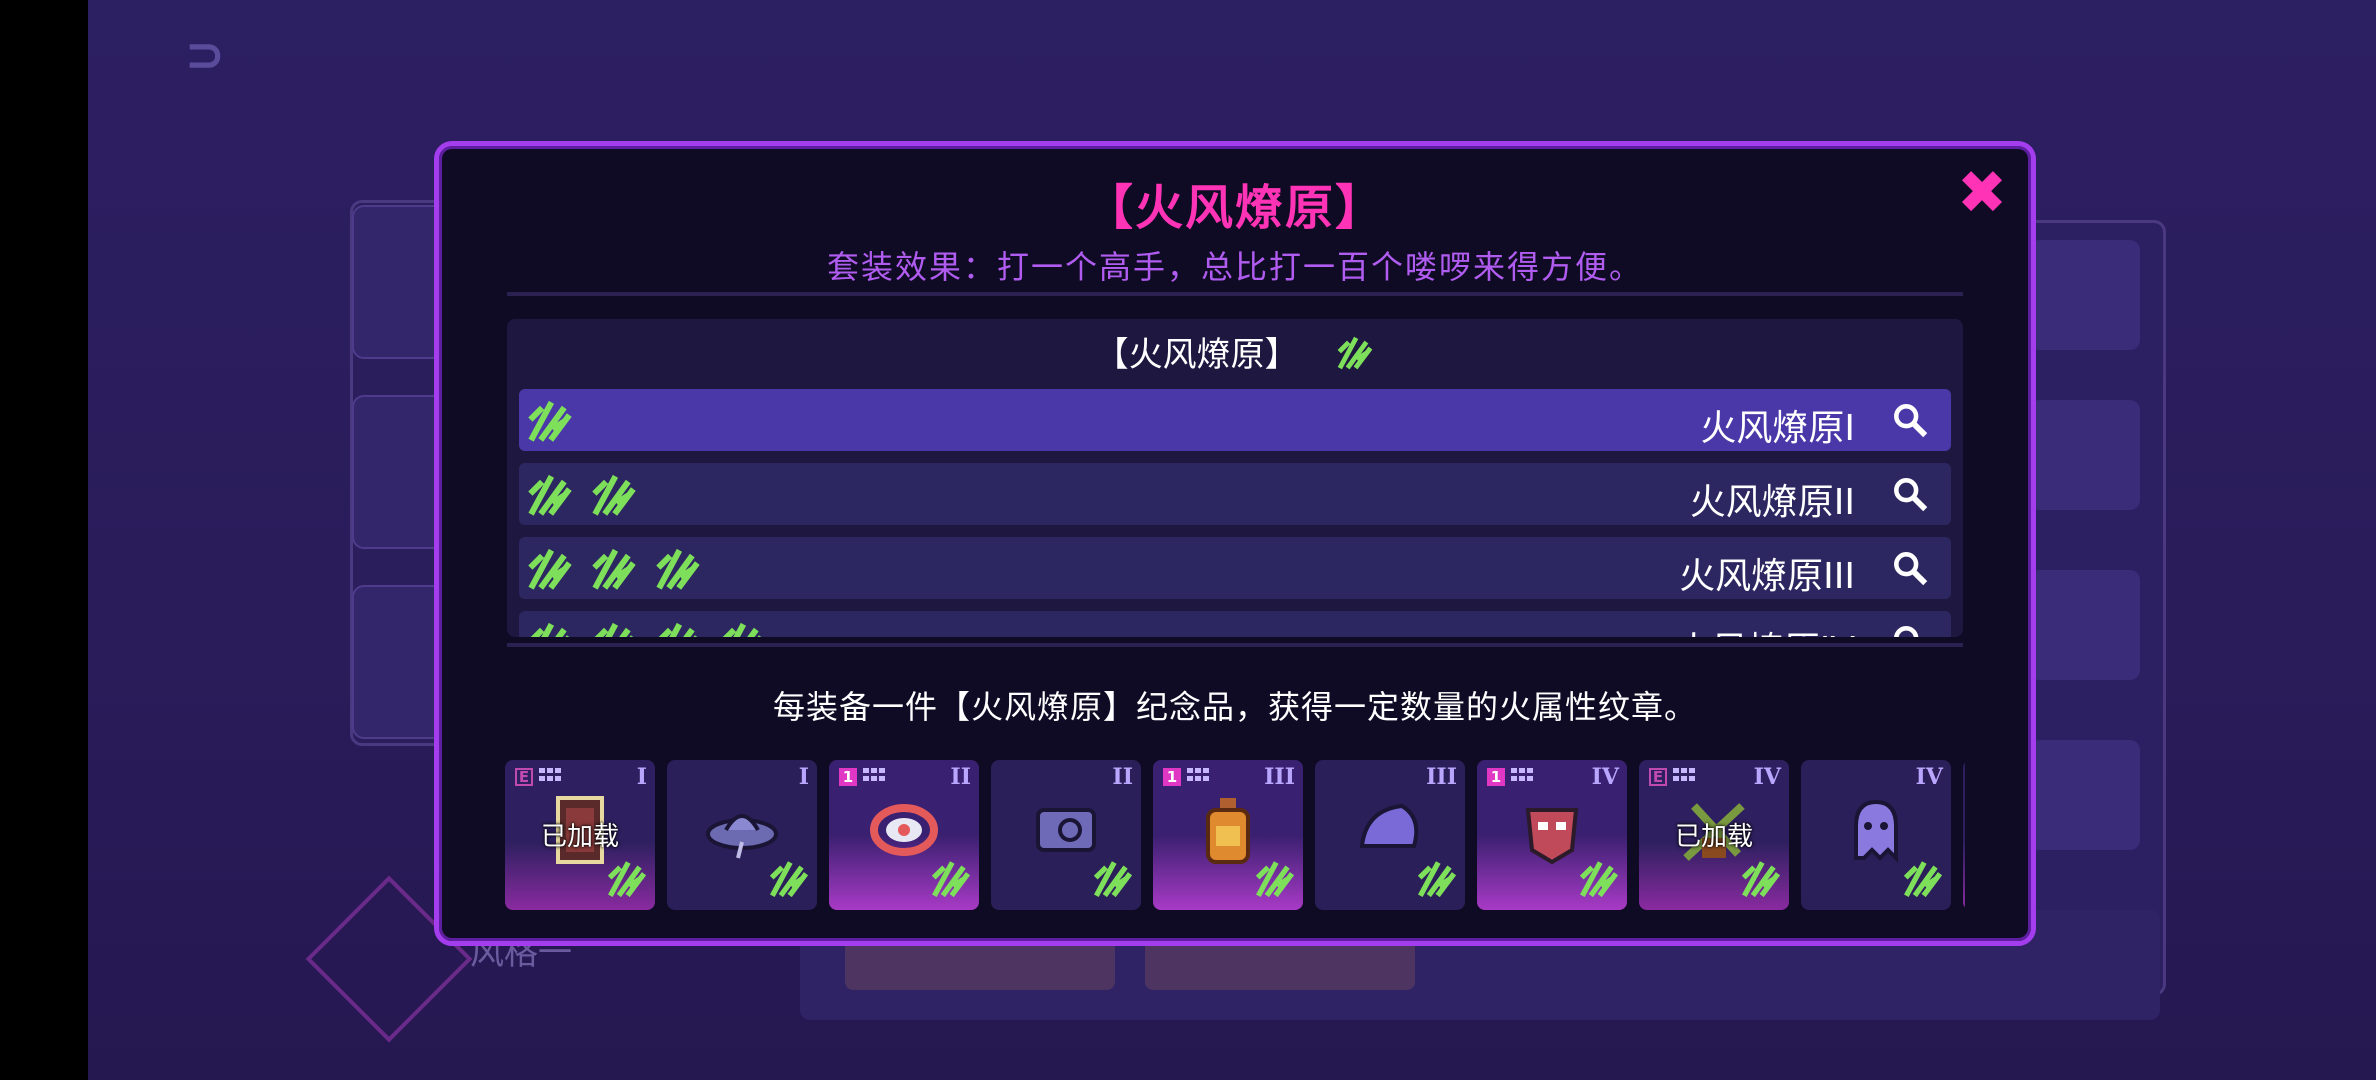 The width and height of the screenshot is (2376, 1080). I want to click on souvenir-card: I, so click(742, 835).